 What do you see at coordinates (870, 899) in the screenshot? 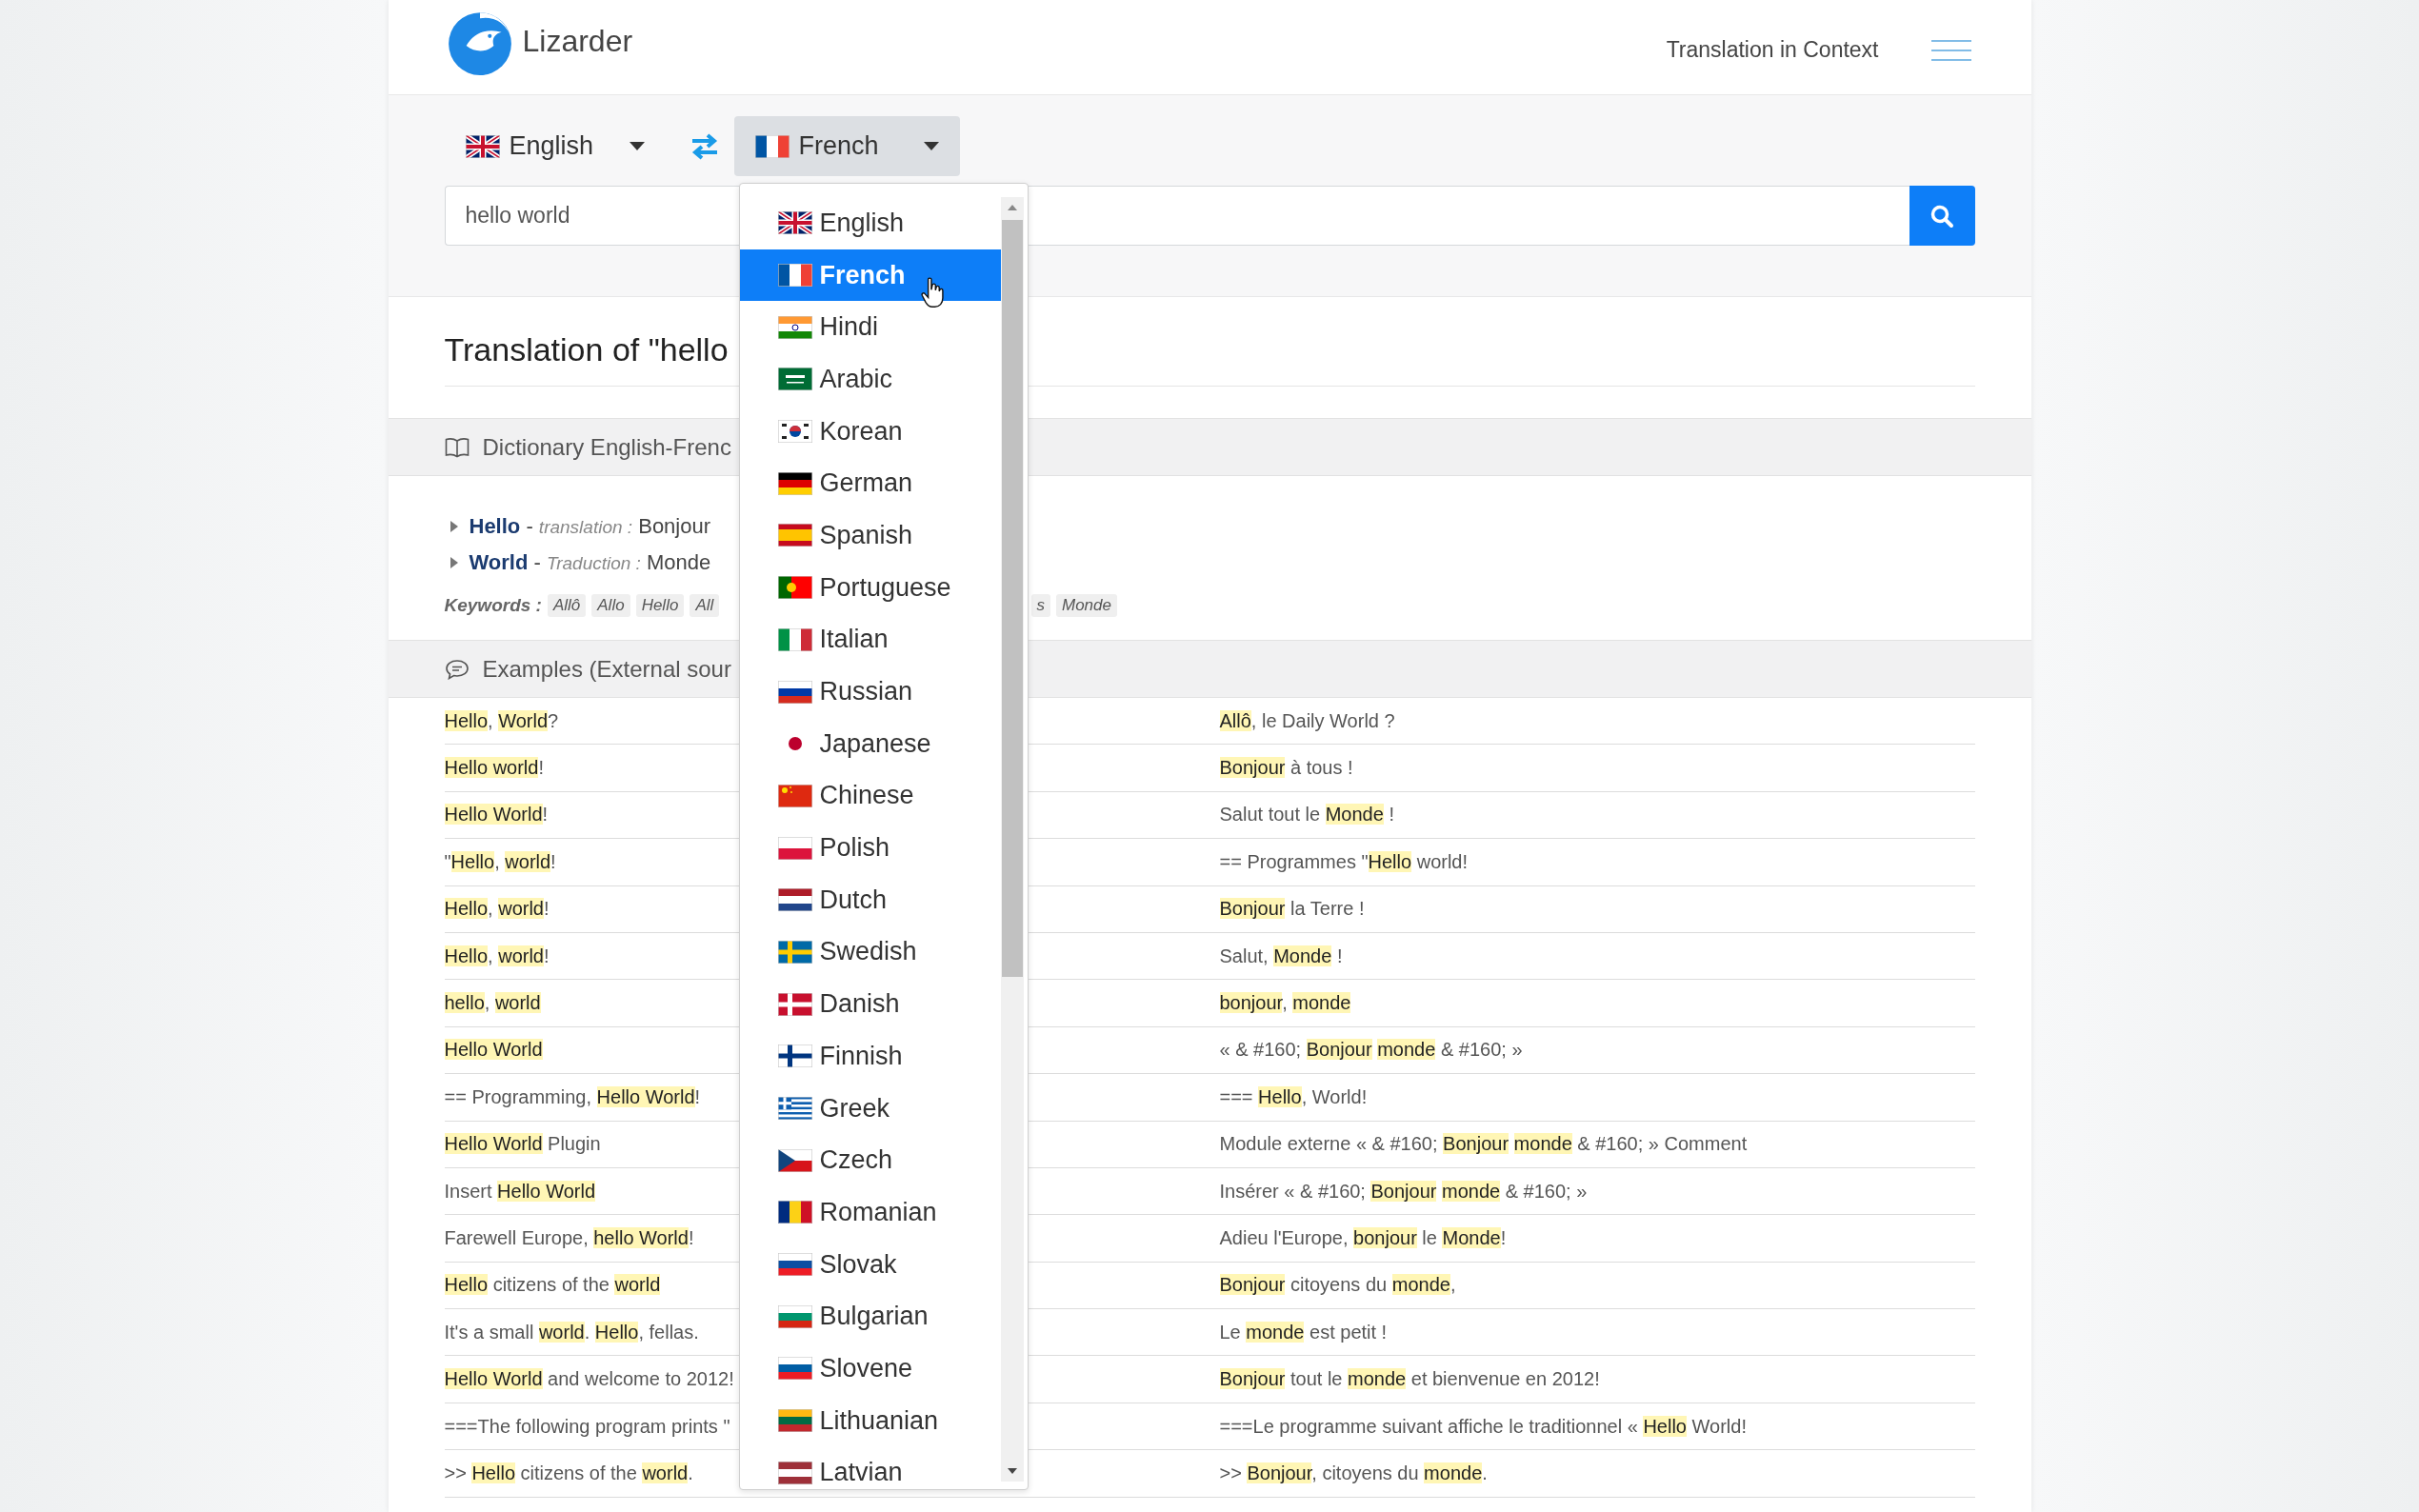
I see `language-option: Dutch` at bounding box center [870, 899].